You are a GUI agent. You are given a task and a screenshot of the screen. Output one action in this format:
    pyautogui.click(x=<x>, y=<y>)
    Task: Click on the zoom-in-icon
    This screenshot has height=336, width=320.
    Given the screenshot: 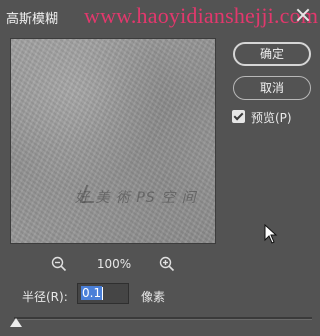 What is the action you would take?
    pyautogui.click(x=167, y=264)
    